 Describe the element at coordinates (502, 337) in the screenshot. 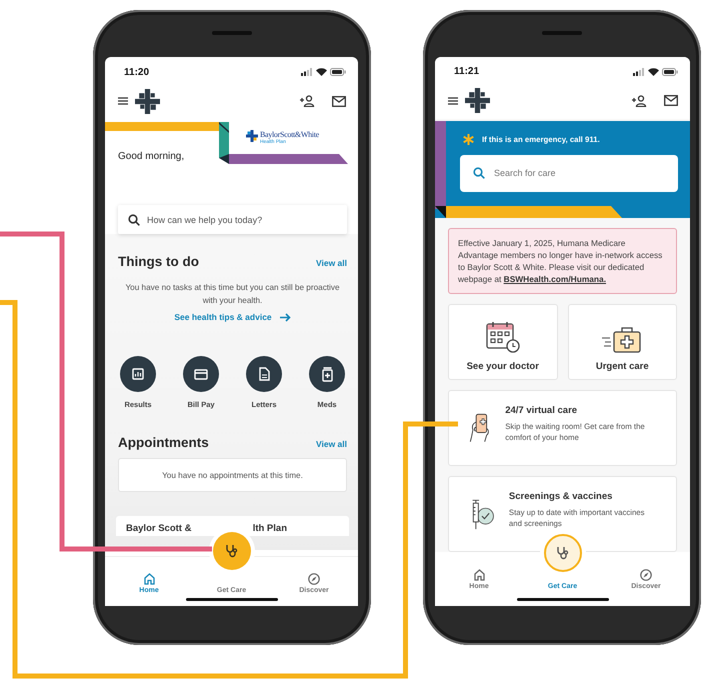

I see `calendar-clock-icon` at that location.